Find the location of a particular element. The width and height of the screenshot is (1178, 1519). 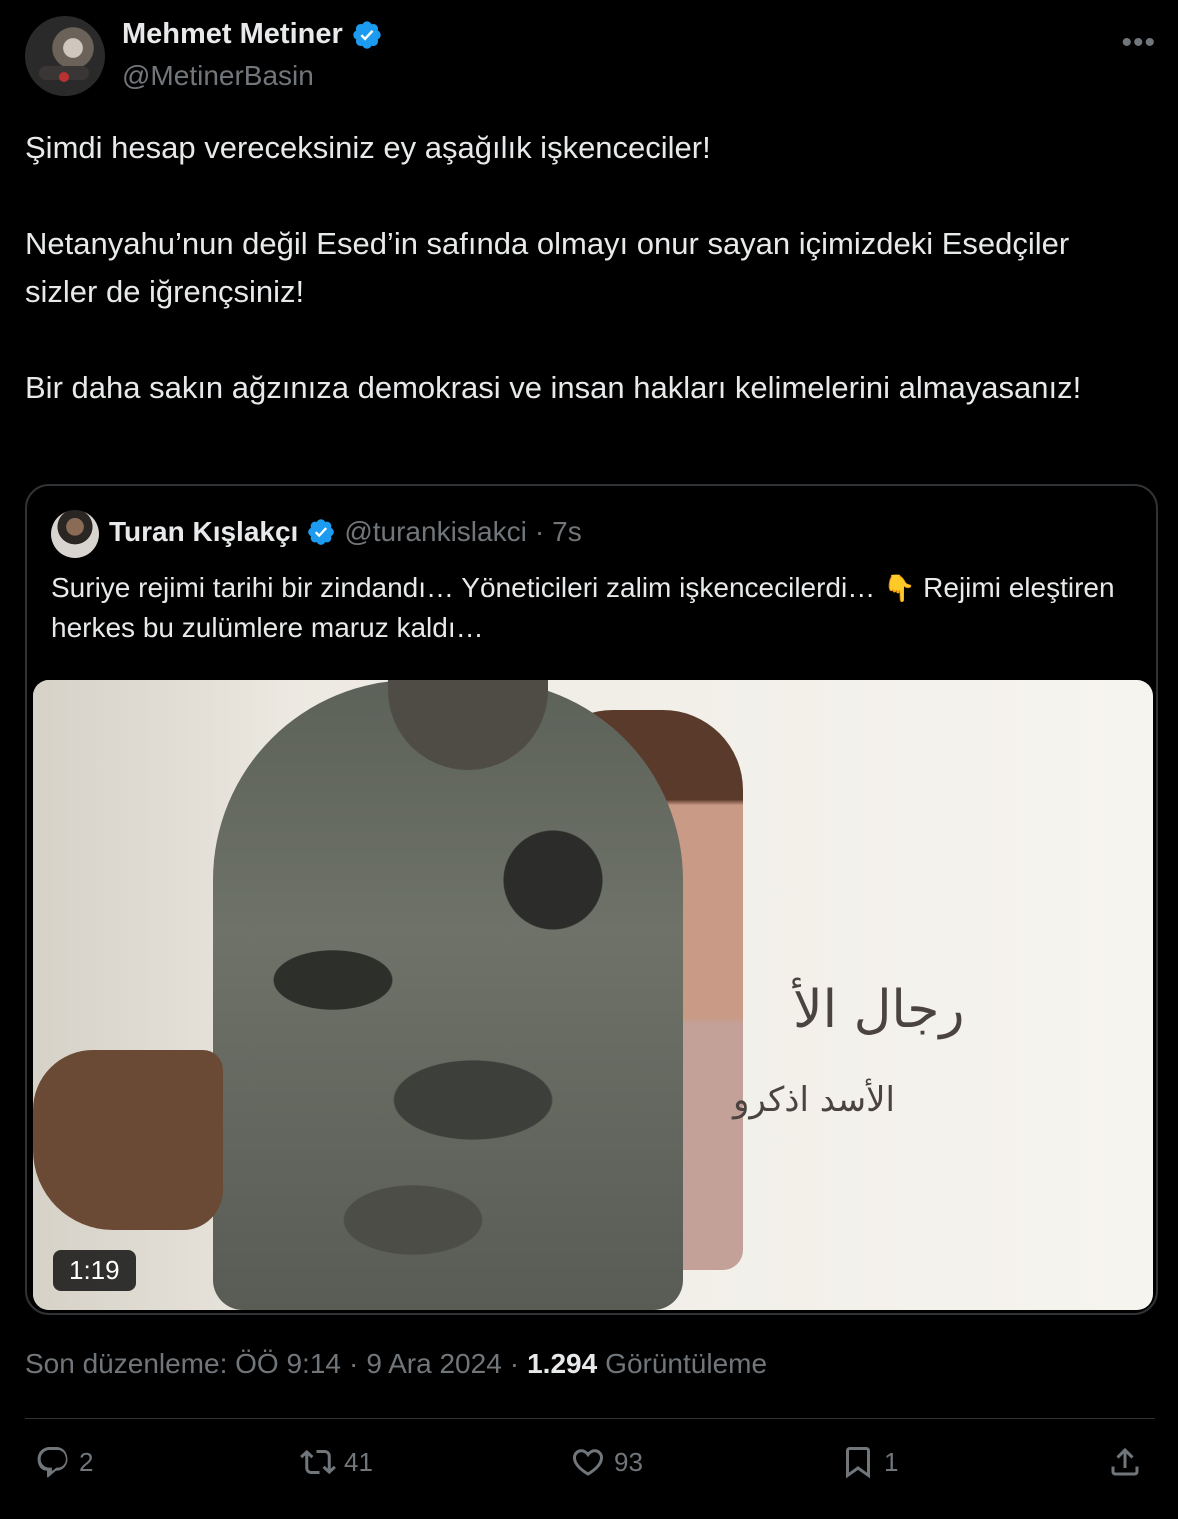

tweet-date: 9 Ara 2024 is located at coordinates (433, 1364).